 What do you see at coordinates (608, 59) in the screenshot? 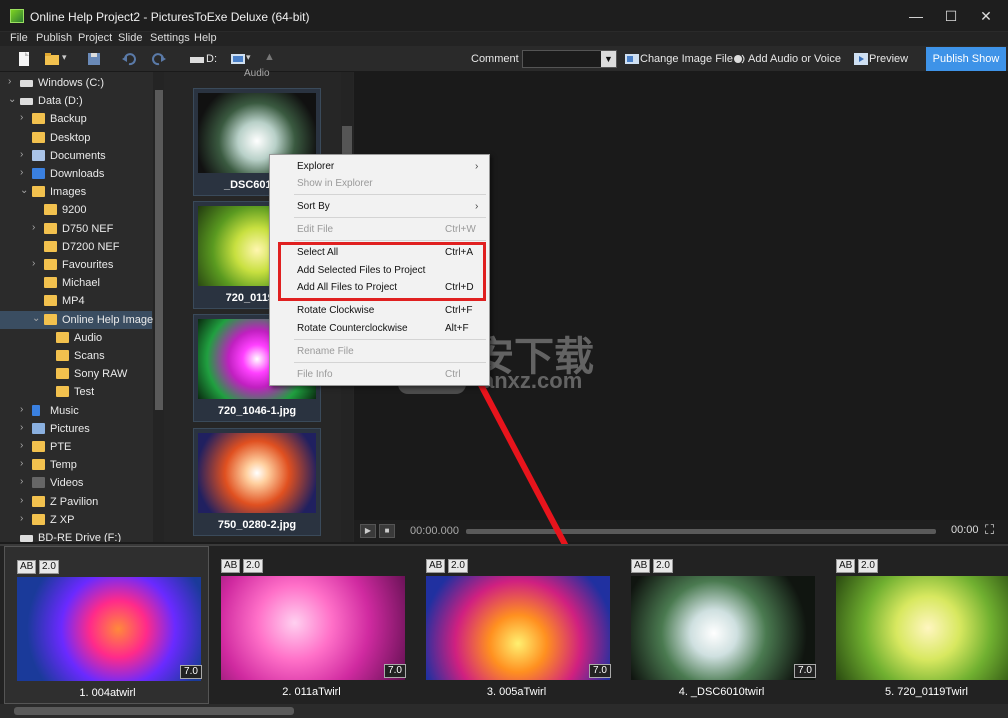
I see `comment-dropdown-icon: ▼` at bounding box center [608, 59].